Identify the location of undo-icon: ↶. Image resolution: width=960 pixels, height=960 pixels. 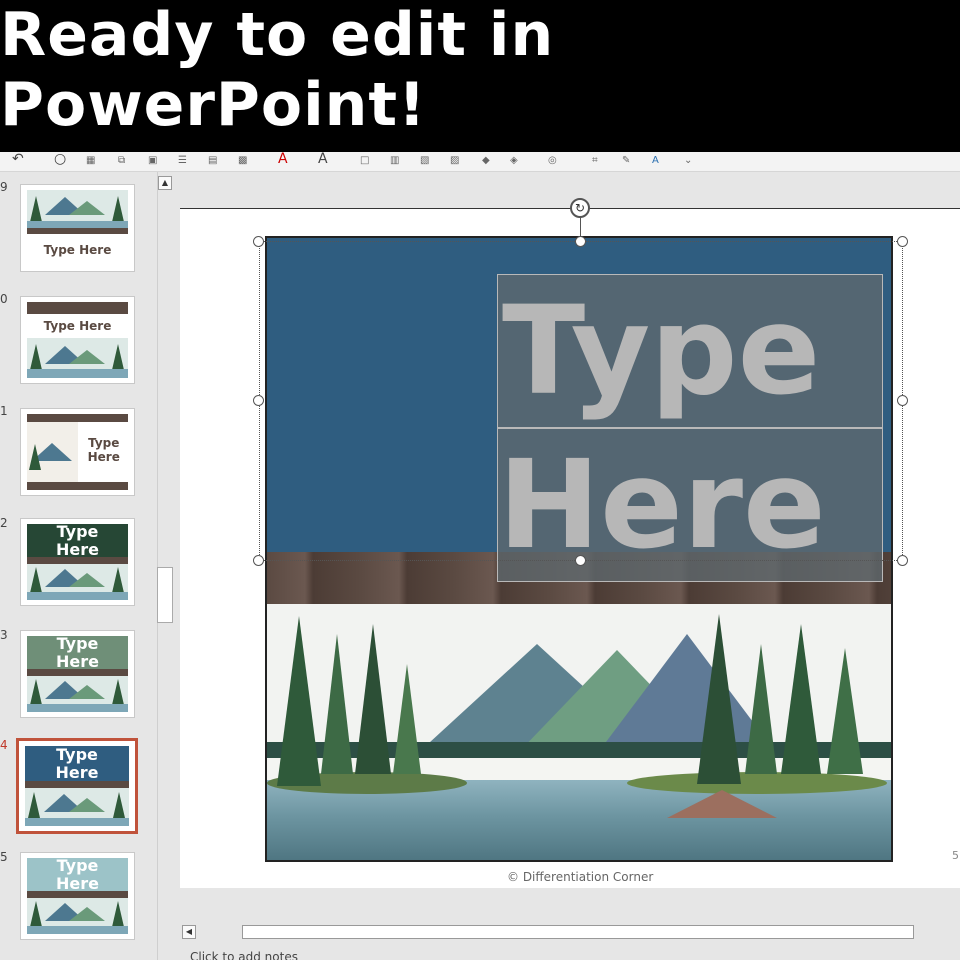
(18, 160).